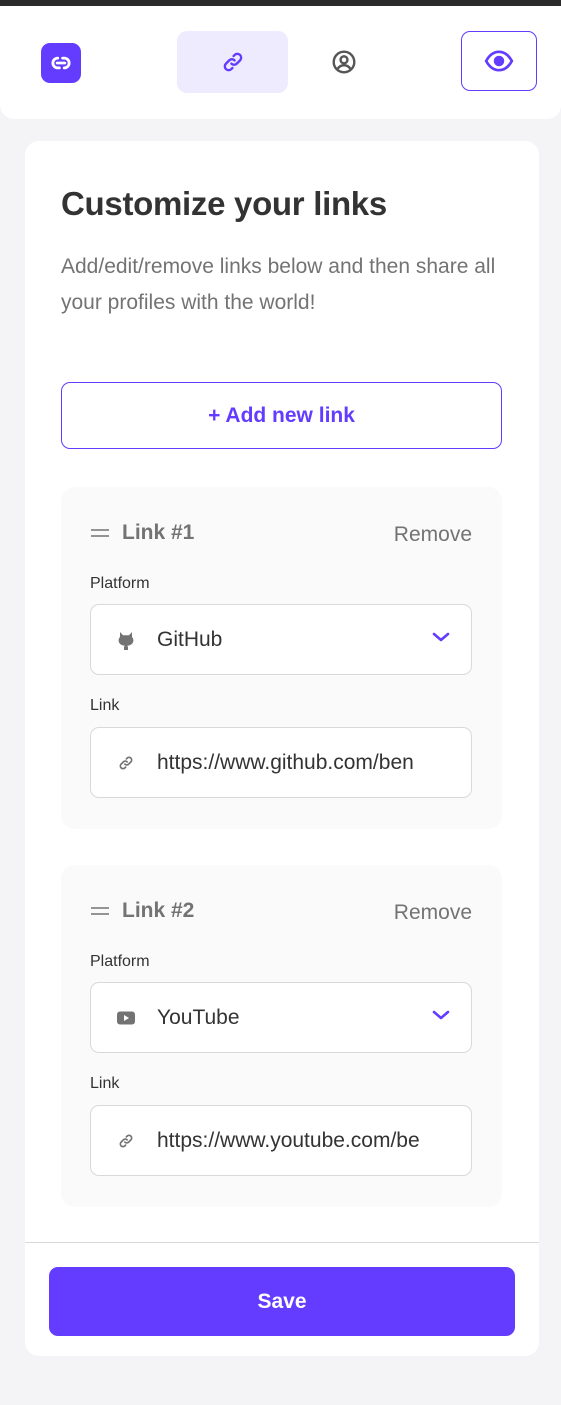 The image size is (561, 1405). Describe the element at coordinates (281, 415) in the screenshot. I see `add-new-link-button: + Add new link` at that location.